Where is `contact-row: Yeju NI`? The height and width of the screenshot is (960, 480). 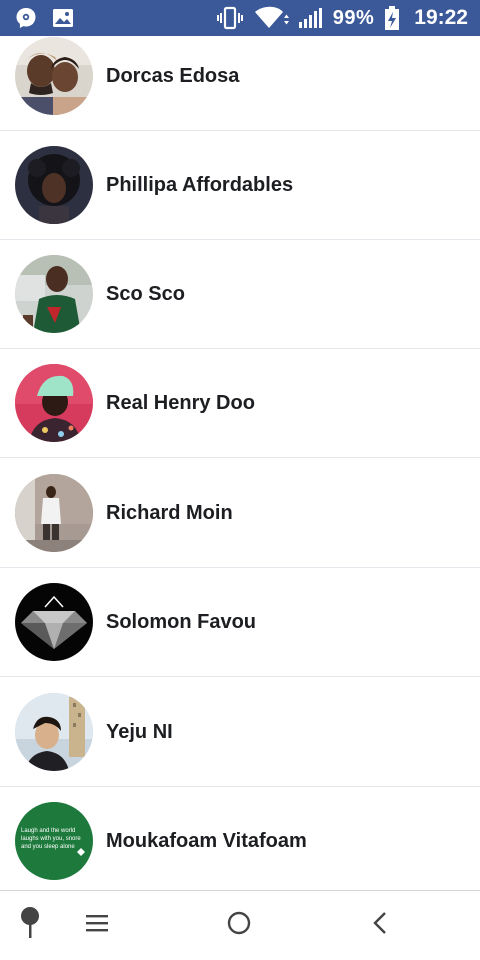 contact-row: Yeju NI is located at coordinates (240, 732).